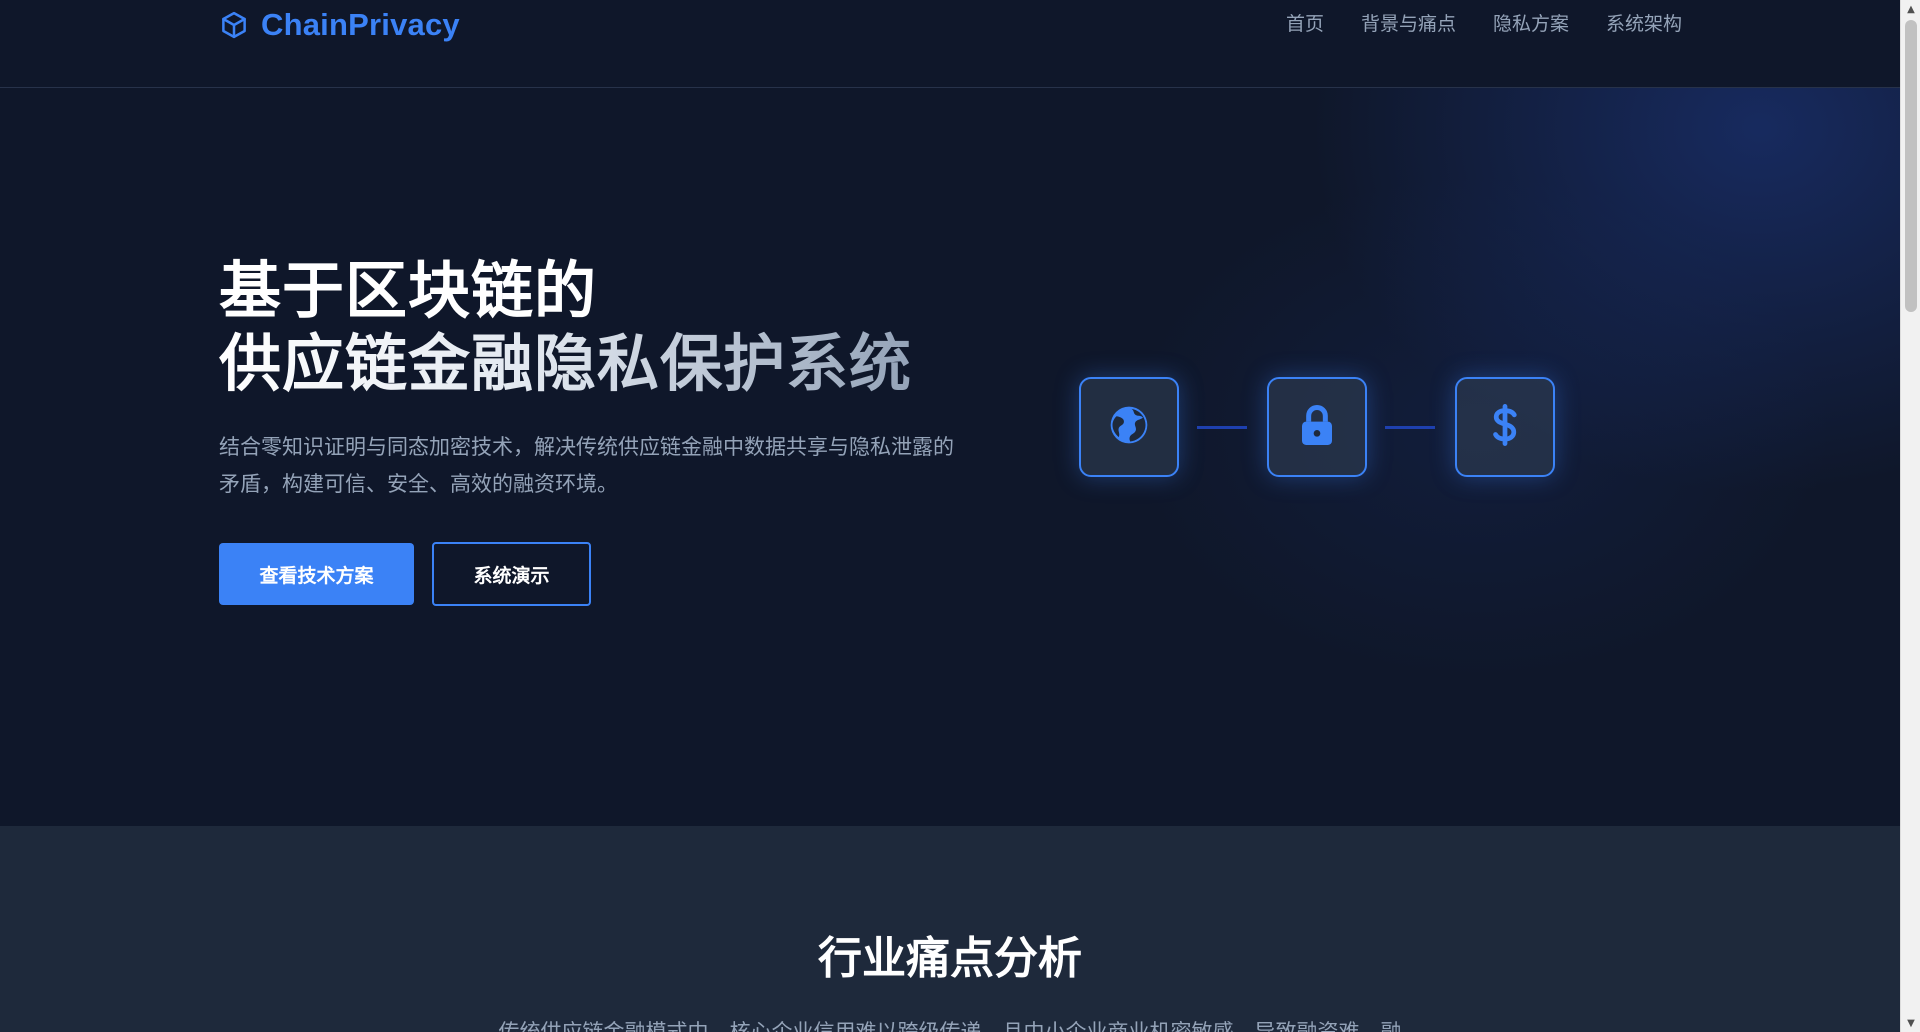 This screenshot has width=1920, height=1032. Describe the element at coordinates (316, 574) in the screenshot. I see `view-tech-solution-button: 查看技术方案` at that location.